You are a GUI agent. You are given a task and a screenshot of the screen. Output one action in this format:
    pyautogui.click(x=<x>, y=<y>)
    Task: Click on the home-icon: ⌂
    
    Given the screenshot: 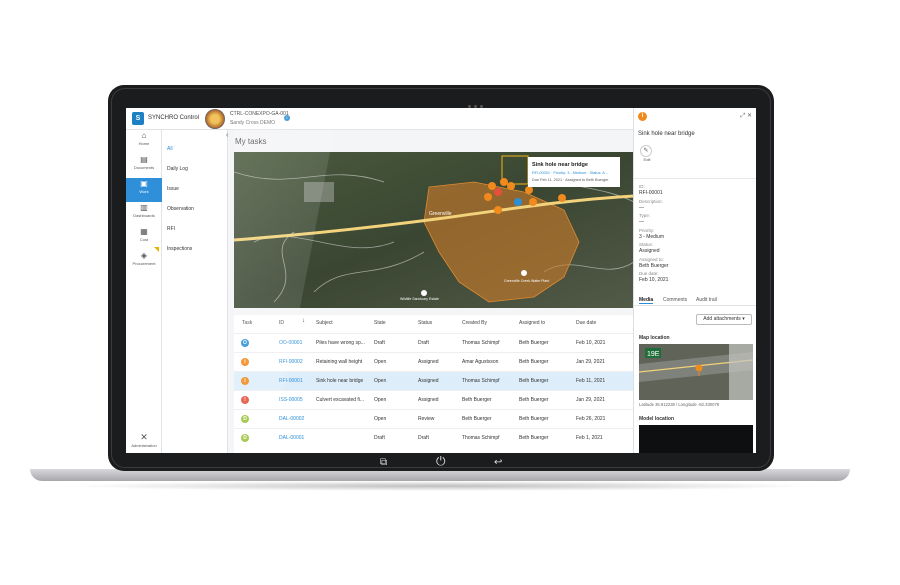 What is the action you would take?
    pyautogui.click(x=144, y=135)
    